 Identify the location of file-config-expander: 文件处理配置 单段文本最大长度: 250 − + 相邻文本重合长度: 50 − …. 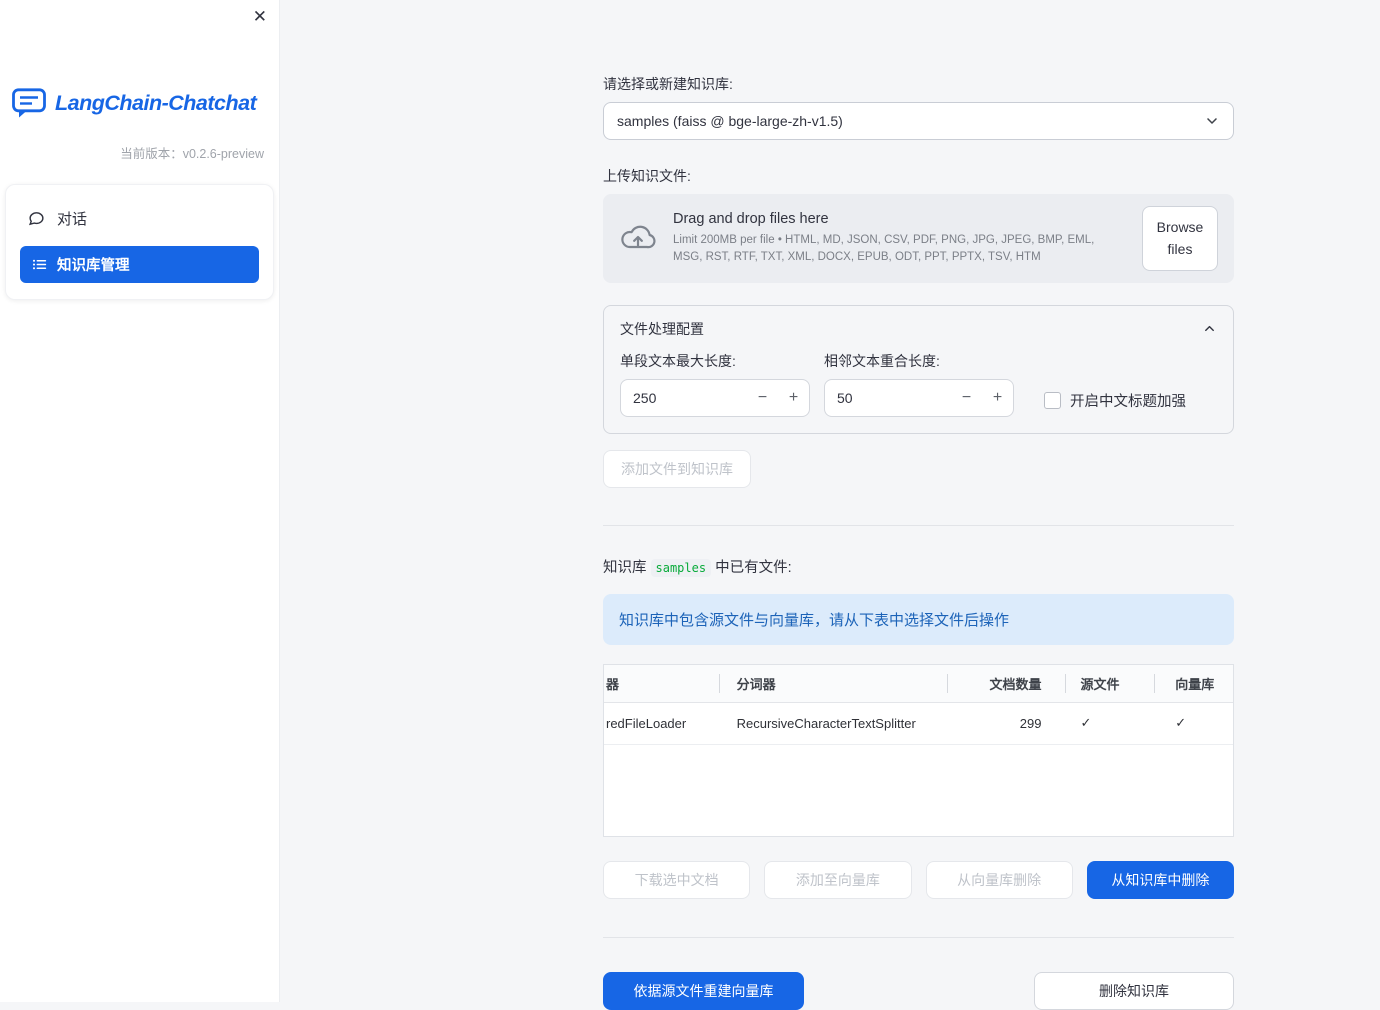
(918, 369).